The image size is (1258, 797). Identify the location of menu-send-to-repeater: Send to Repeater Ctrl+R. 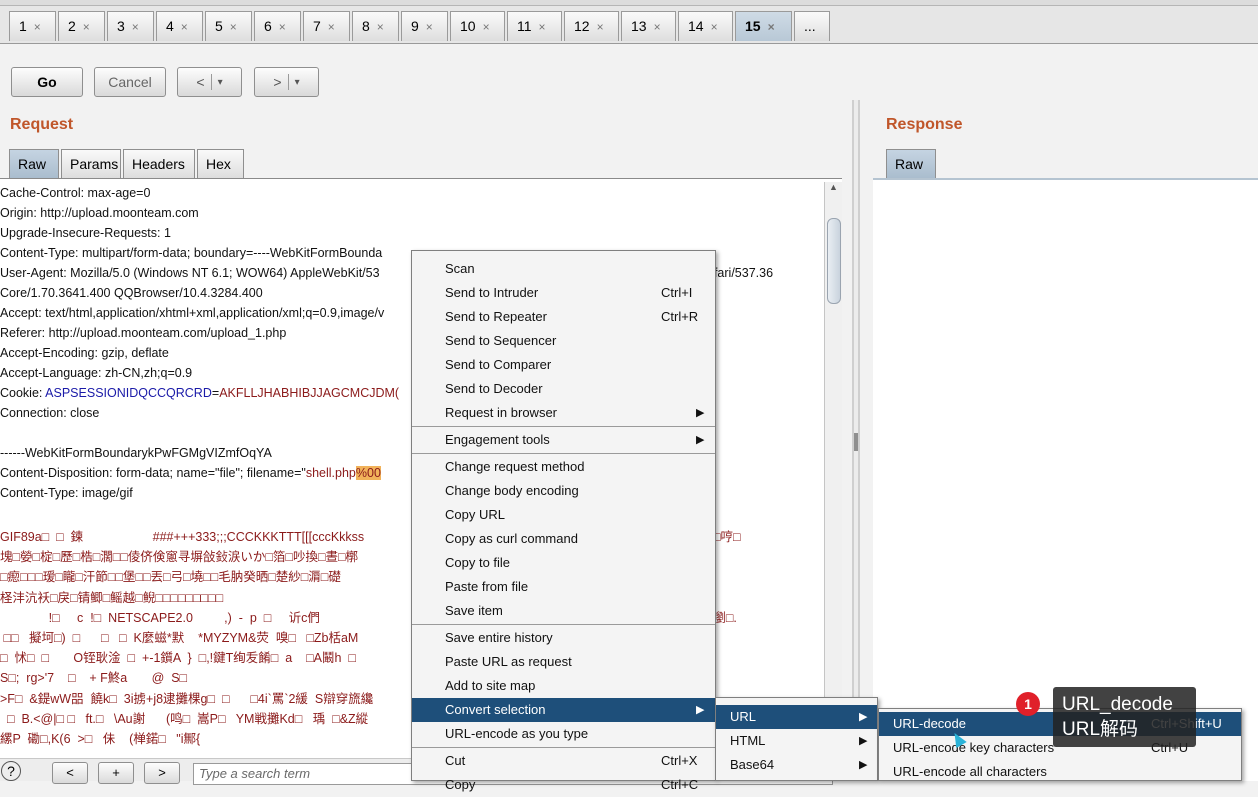
(563, 317).